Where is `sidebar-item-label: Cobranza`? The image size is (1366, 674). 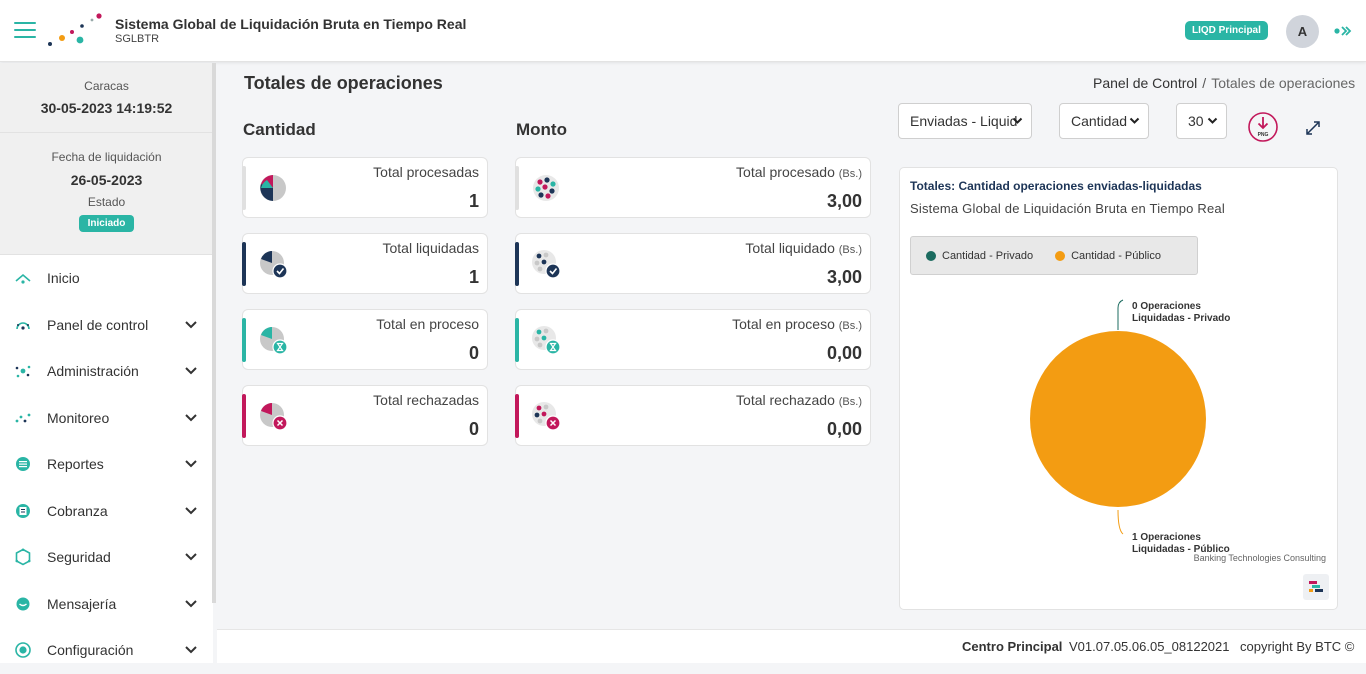 sidebar-item-label: Cobranza is located at coordinates (77, 510).